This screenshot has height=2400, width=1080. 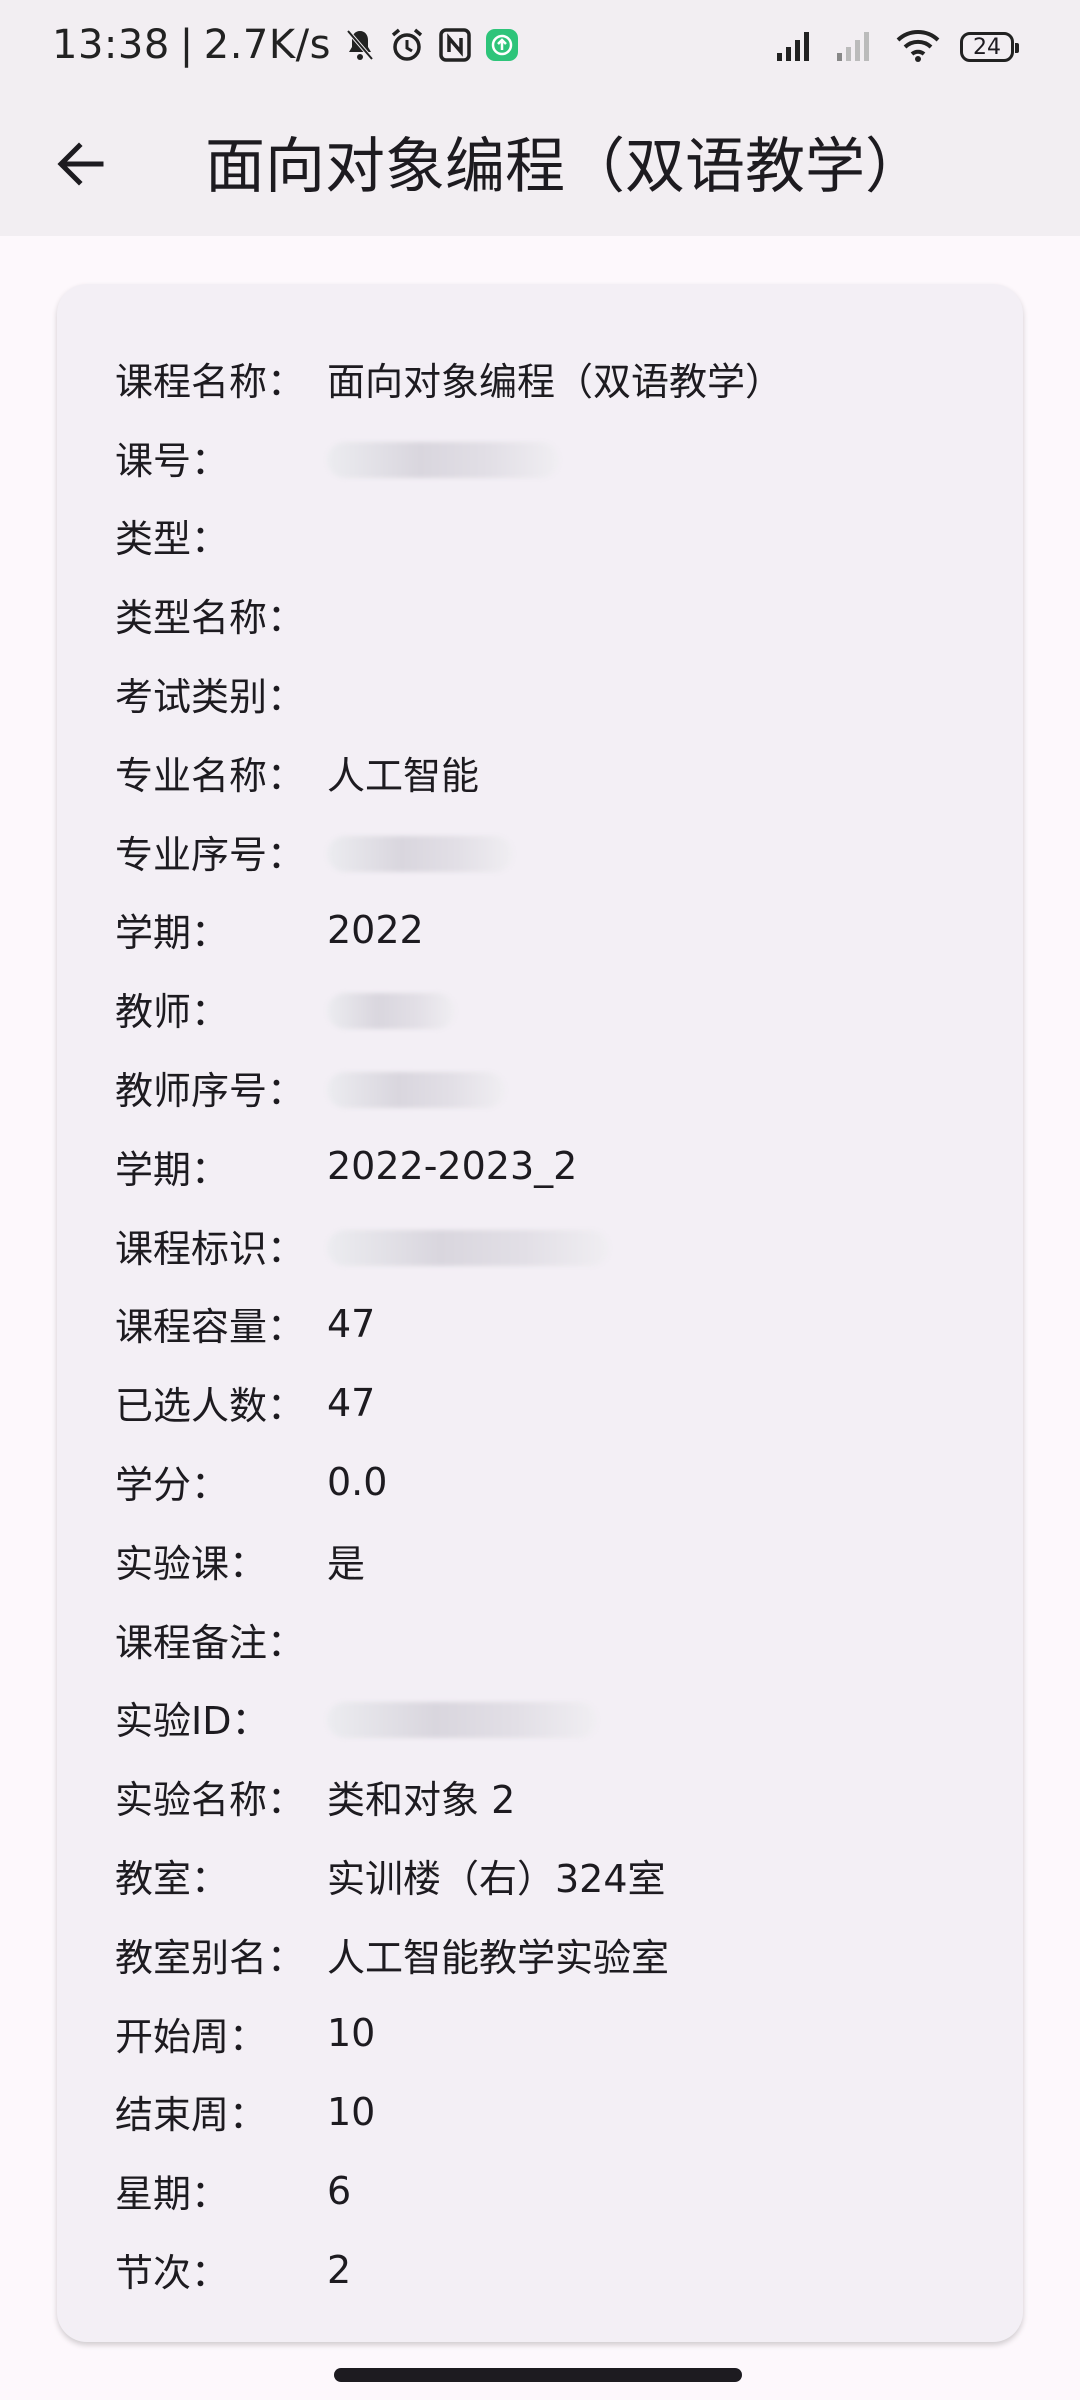 I want to click on alarm-icon, so click(x=407, y=45).